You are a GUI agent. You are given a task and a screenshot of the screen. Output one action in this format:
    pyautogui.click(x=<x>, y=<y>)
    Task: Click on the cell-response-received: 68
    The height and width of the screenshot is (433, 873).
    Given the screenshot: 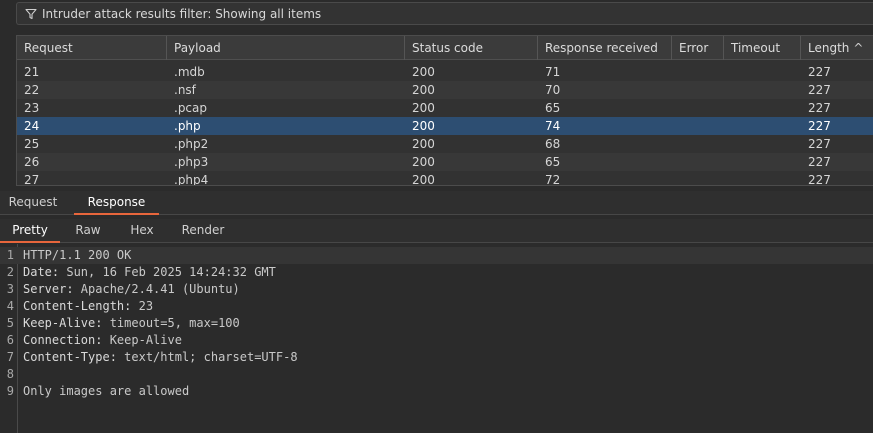 What is the action you would take?
    pyautogui.click(x=553, y=144)
    